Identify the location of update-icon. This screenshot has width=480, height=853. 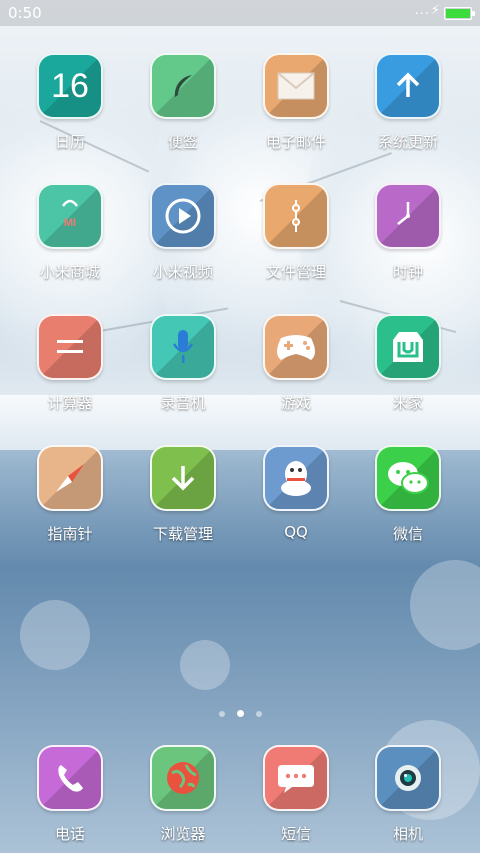
(408, 86).